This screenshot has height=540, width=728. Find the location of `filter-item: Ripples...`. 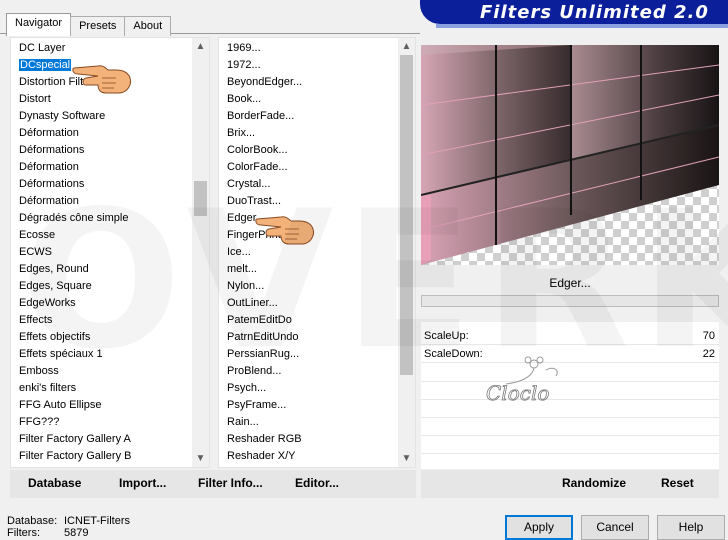

filter-item: Ripples... is located at coordinates (308, 466).